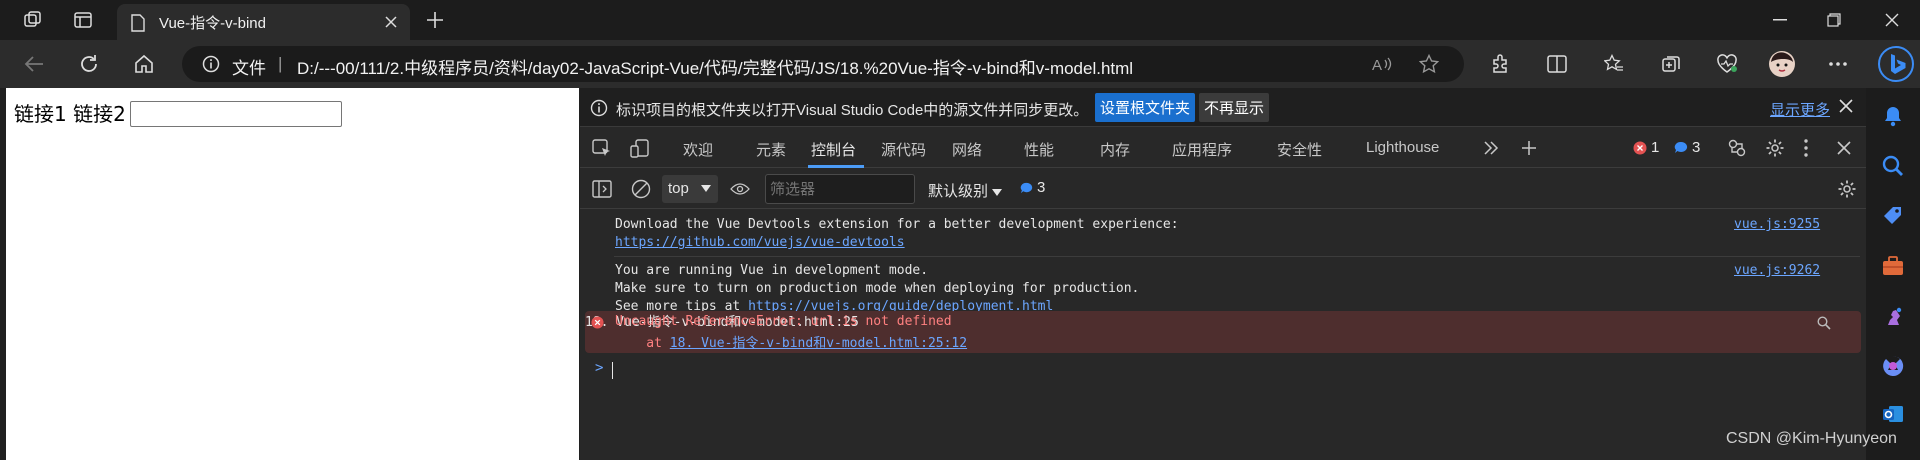 The image size is (1920, 460). What do you see at coordinates (640, 149) in the screenshot?
I see `device-emulation-icon` at bounding box center [640, 149].